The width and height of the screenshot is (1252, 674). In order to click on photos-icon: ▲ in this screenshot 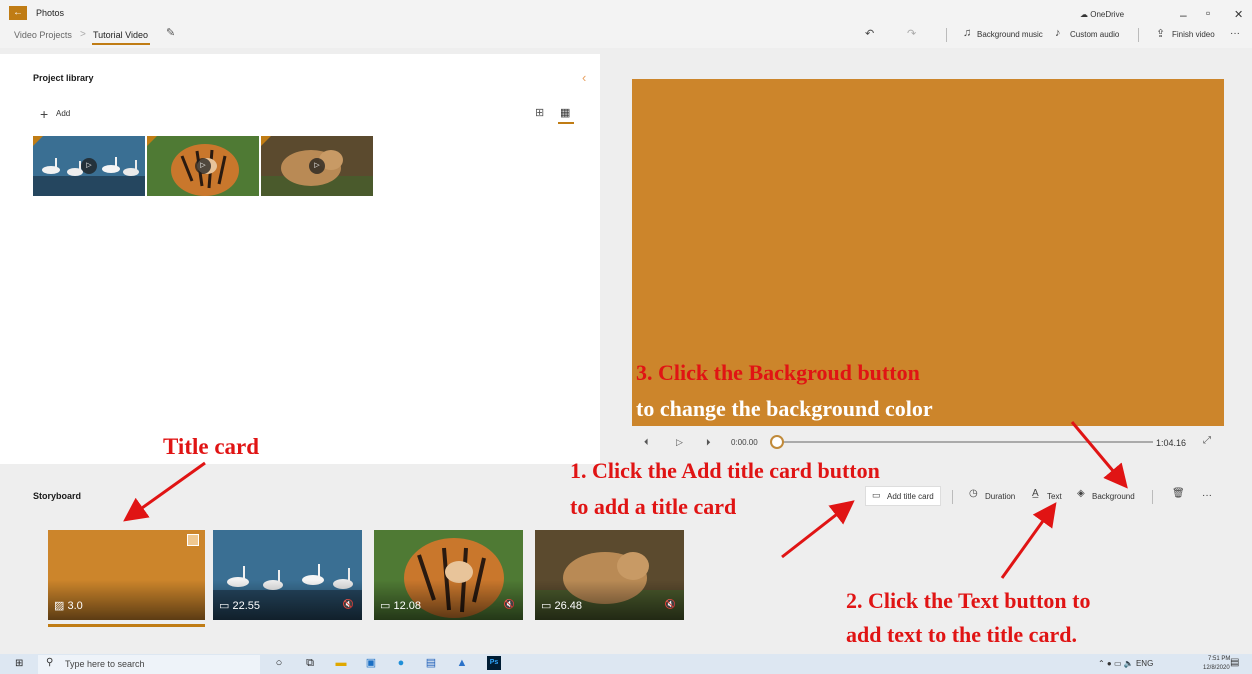, I will do `click(462, 663)`.